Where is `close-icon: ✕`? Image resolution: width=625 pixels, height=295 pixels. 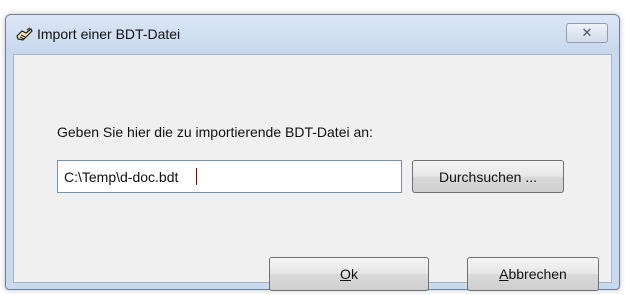 close-icon: ✕ is located at coordinates (587, 32).